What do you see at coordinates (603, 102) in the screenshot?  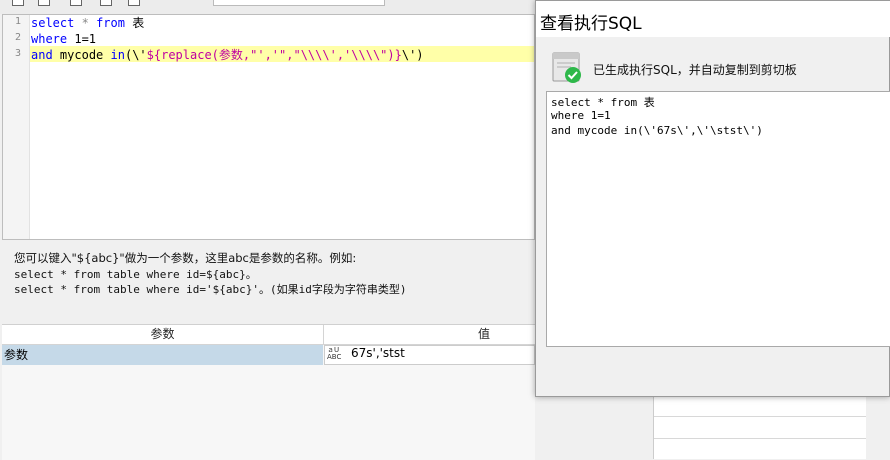 I see `sql-output-line: select * from 表` at bounding box center [603, 102].